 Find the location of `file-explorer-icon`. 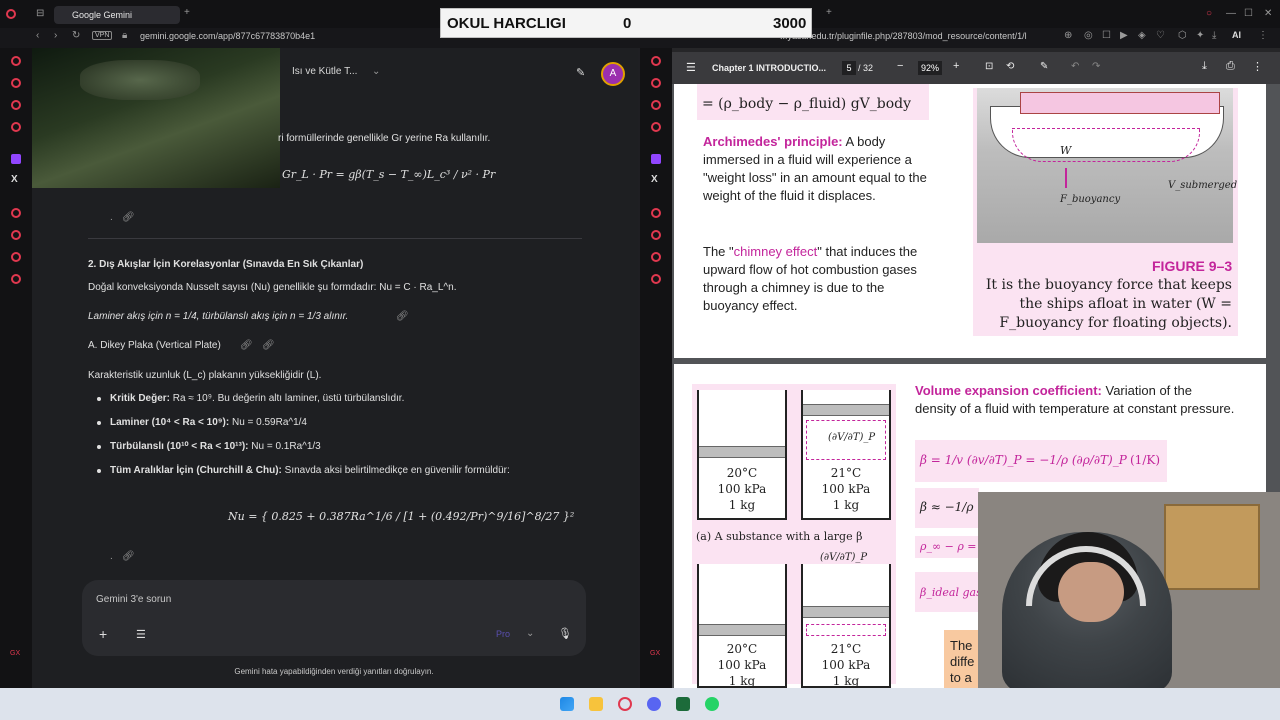

file-explorer-icon is located at coordinates (596, 704).